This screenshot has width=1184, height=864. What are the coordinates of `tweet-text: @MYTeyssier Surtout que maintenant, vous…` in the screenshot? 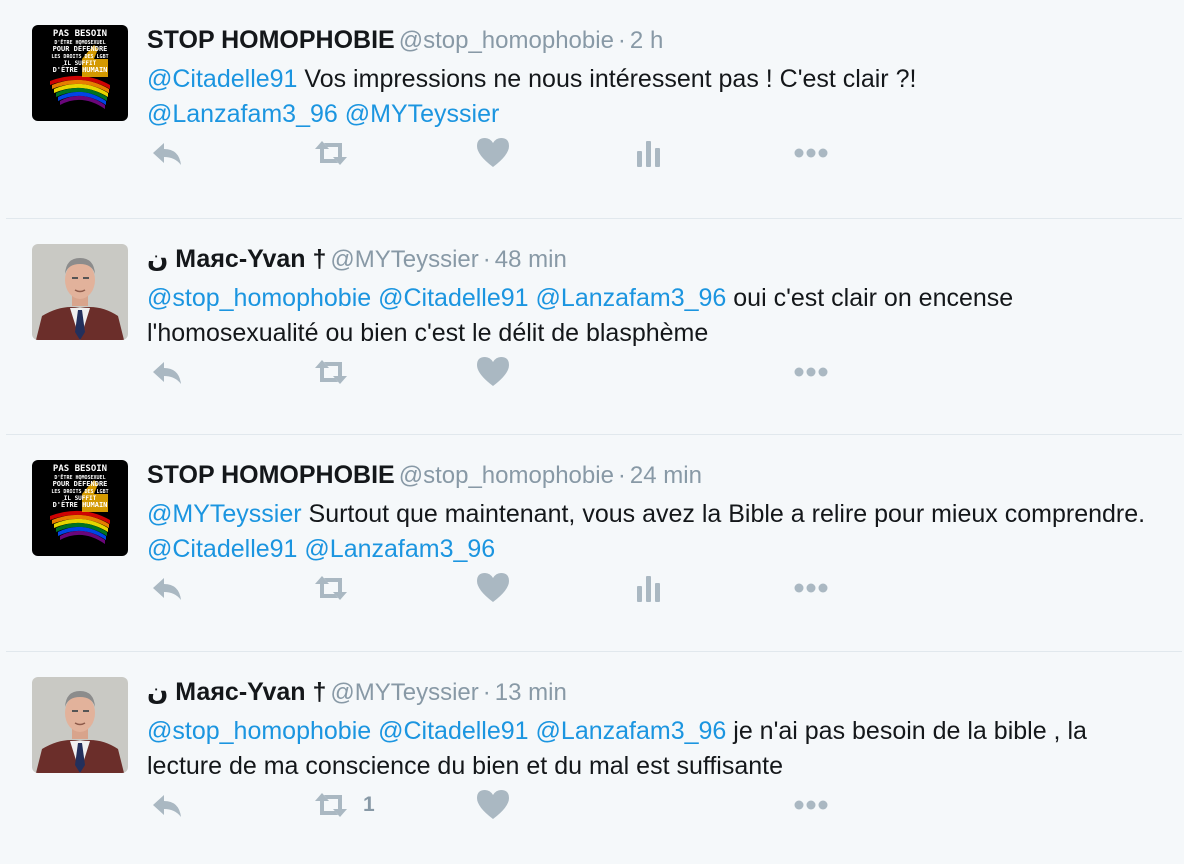 It's located at (652, 532).